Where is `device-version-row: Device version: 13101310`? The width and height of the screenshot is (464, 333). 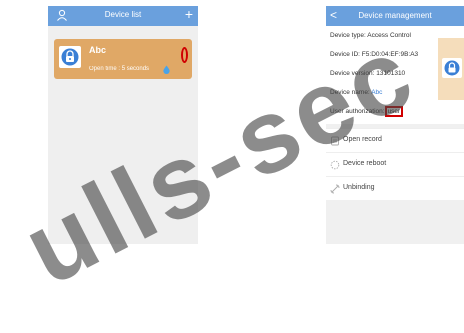
device-version-row: Device version: 13101310 is located at coordinates (367, 73).